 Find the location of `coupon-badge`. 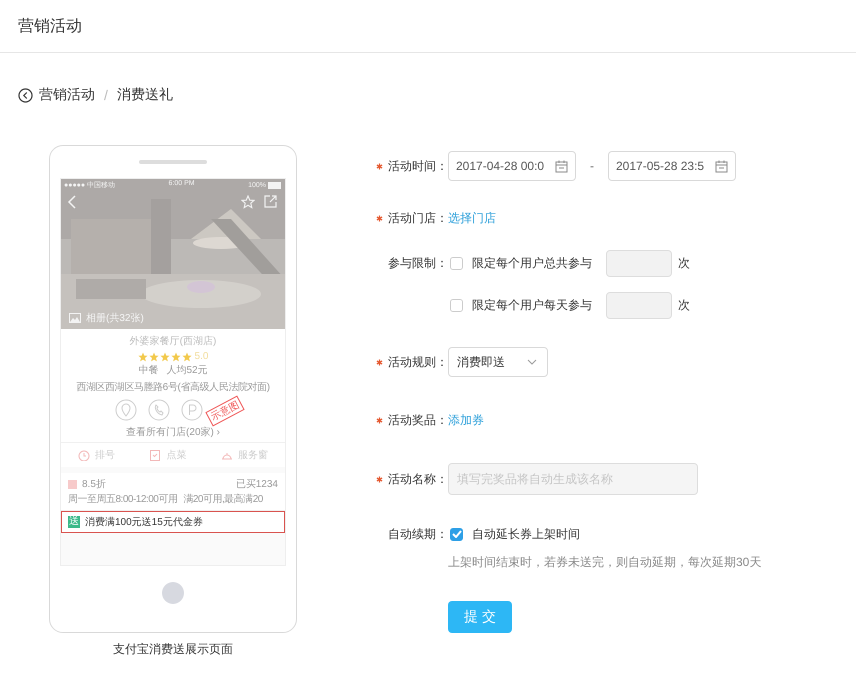

coupon-badge is located at coordinates (72, 484).